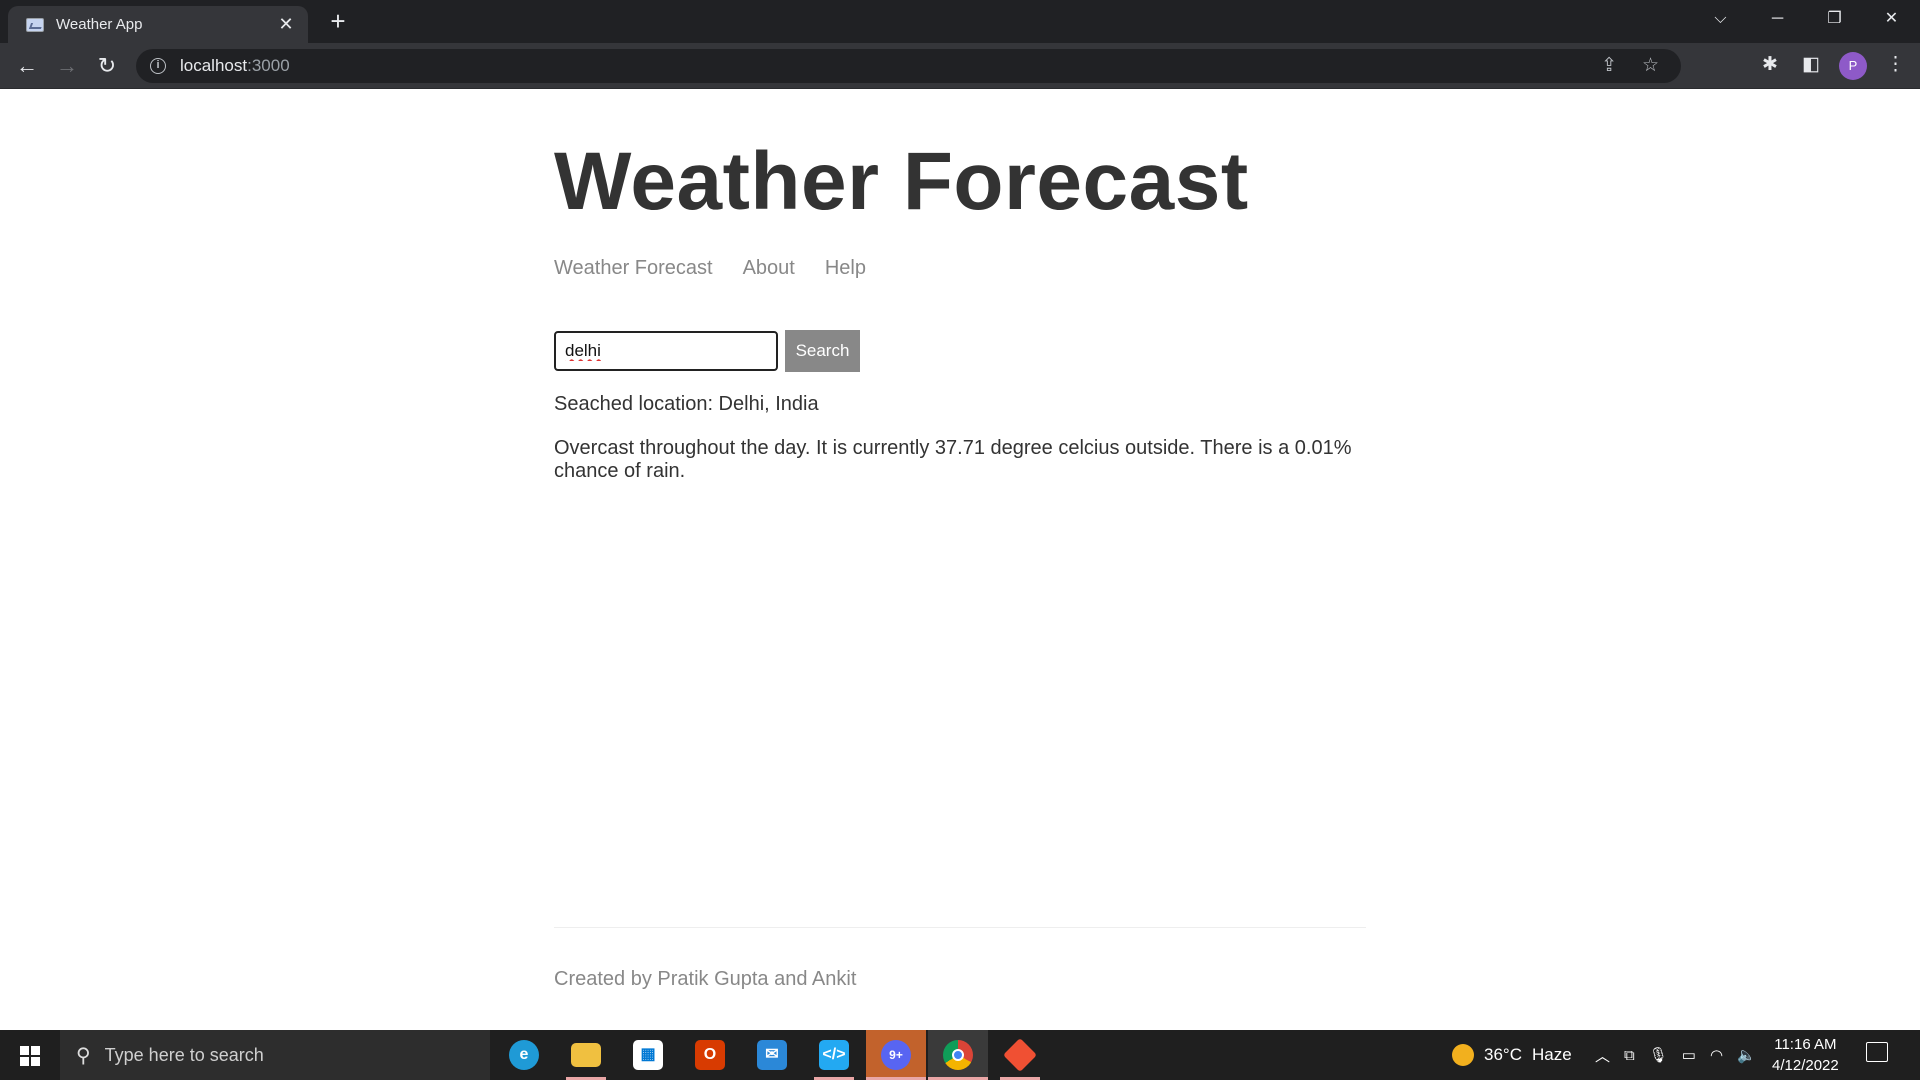 The image size is (1920, 1080). What do you see at coordinates (338, 22) in the screenshot?
I see `new-tab-button: +` at bounding box center [338, 22].